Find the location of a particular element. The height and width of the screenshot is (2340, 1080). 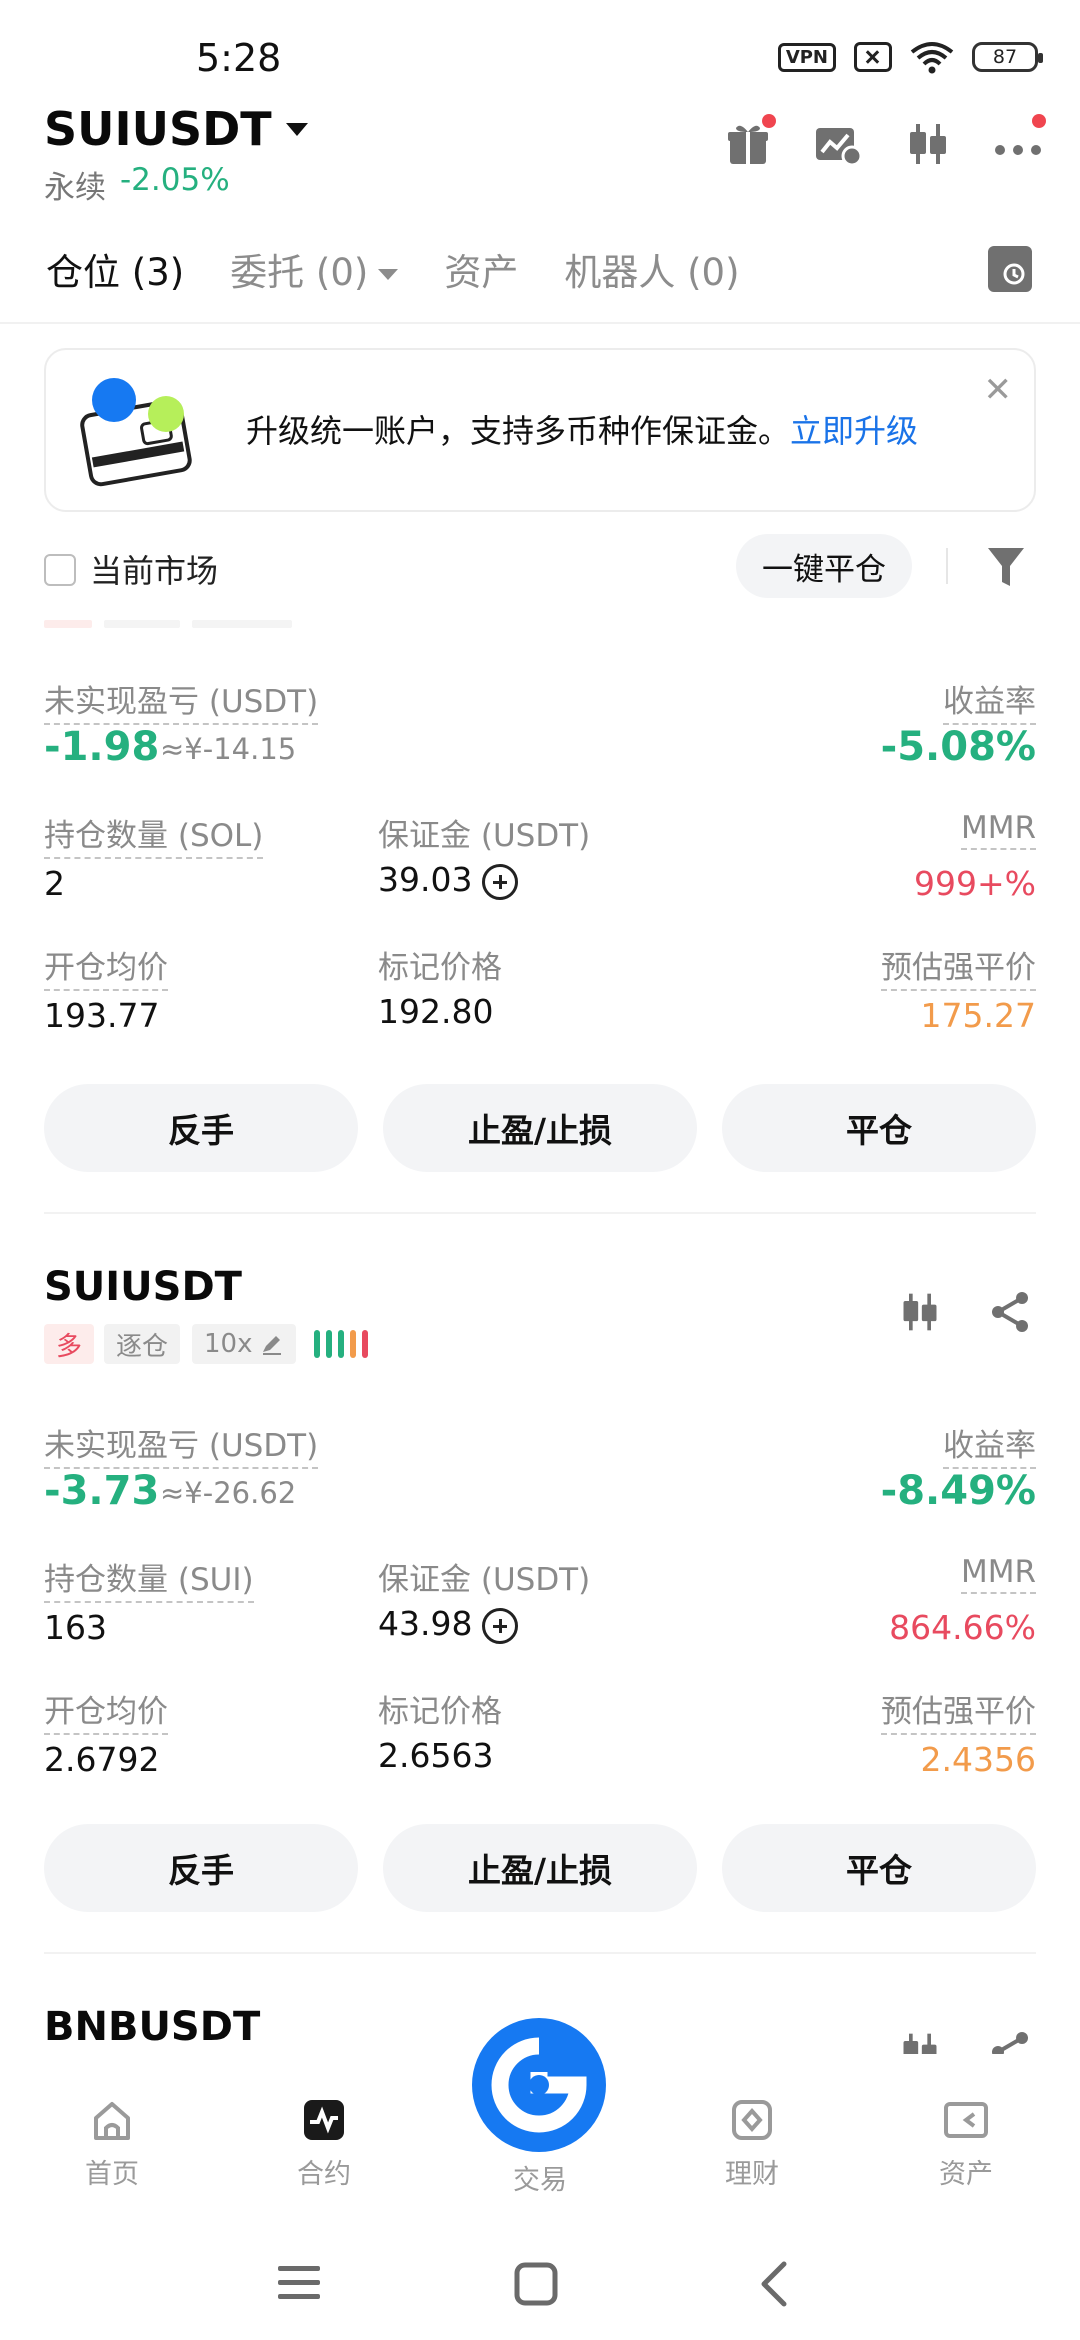

mark-price-value: 192.80 is located at coordinates (436, 1011).